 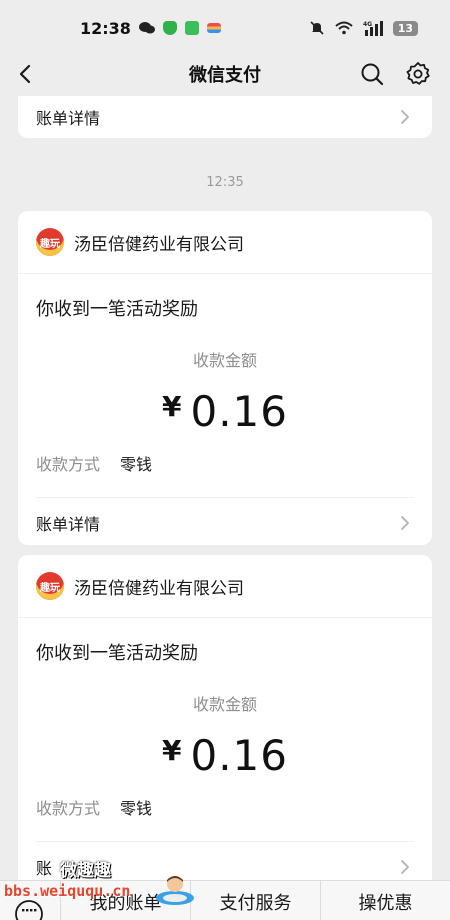 I want to click on message-notification-icon, so click(x=191, y=28).